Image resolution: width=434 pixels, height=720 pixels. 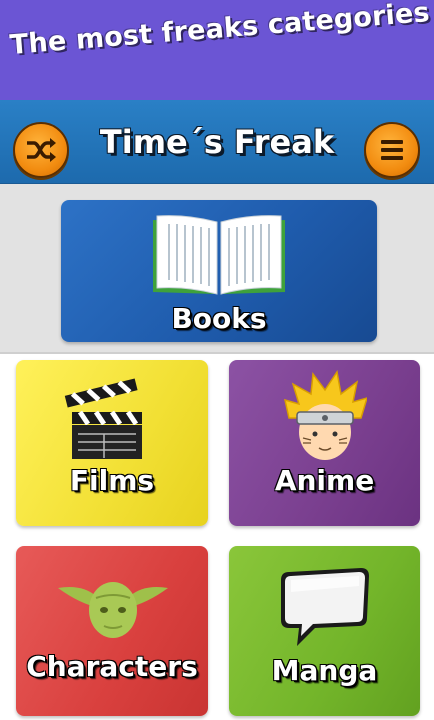 What do you see at coordinates (112, 480) in the screenshot?
I see `category-label-films: Films` at bounding box center [112, 480].